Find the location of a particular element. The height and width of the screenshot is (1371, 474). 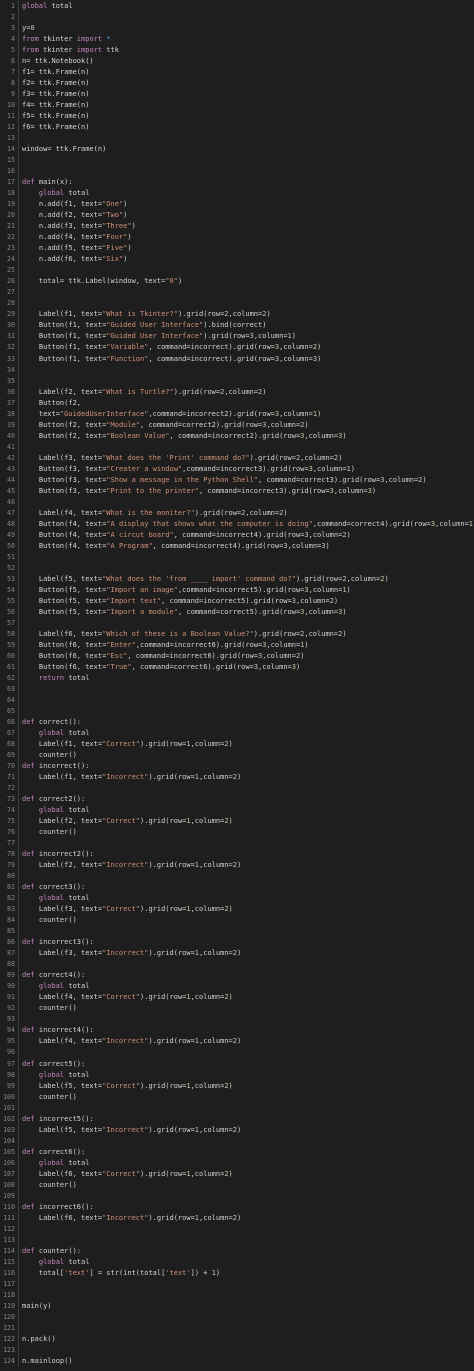

code-text: def incorrect(): is located at coordinates (54, 766).